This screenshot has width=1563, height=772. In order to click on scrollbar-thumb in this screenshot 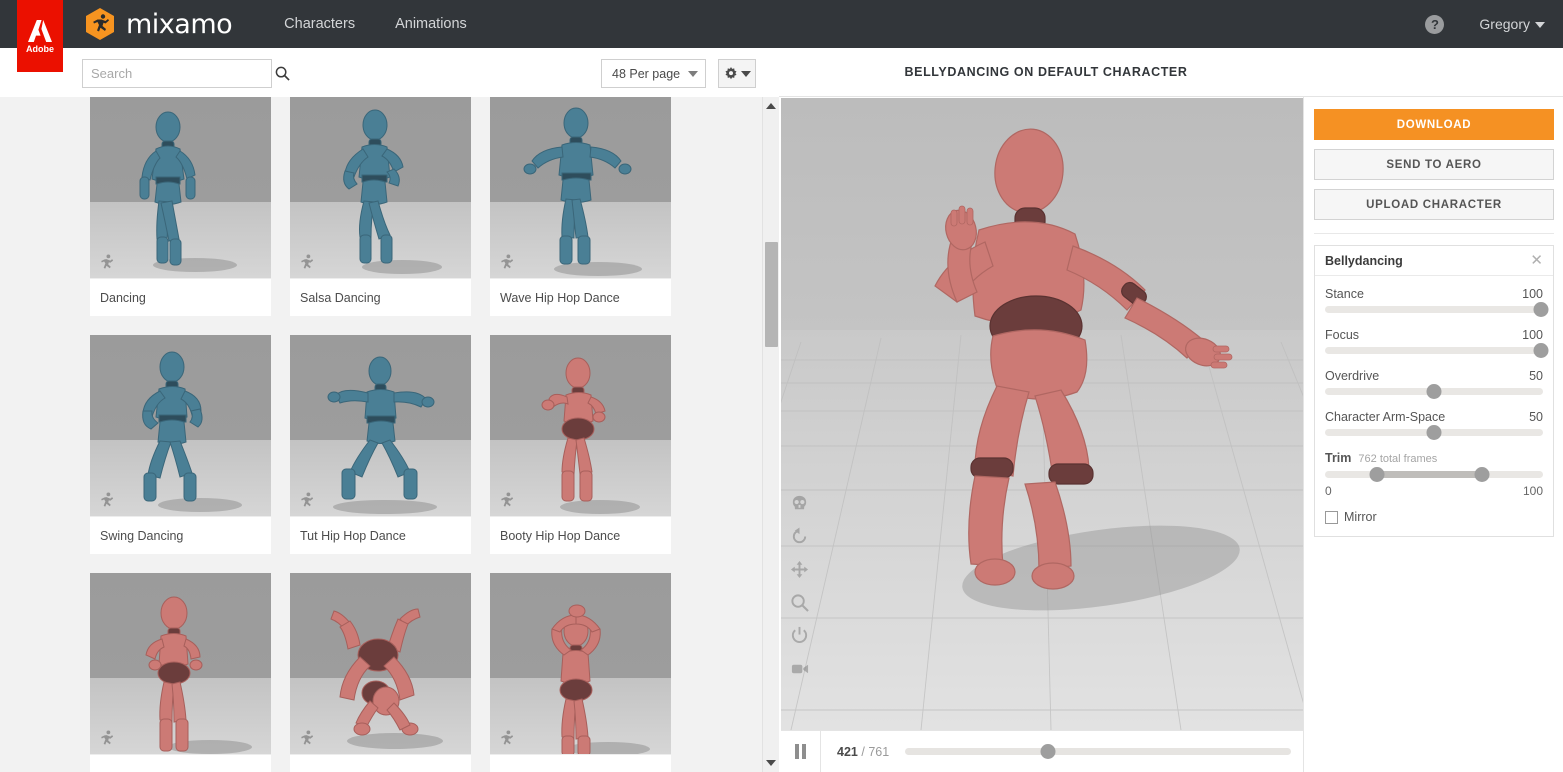, I will do `click(771, 294)`.